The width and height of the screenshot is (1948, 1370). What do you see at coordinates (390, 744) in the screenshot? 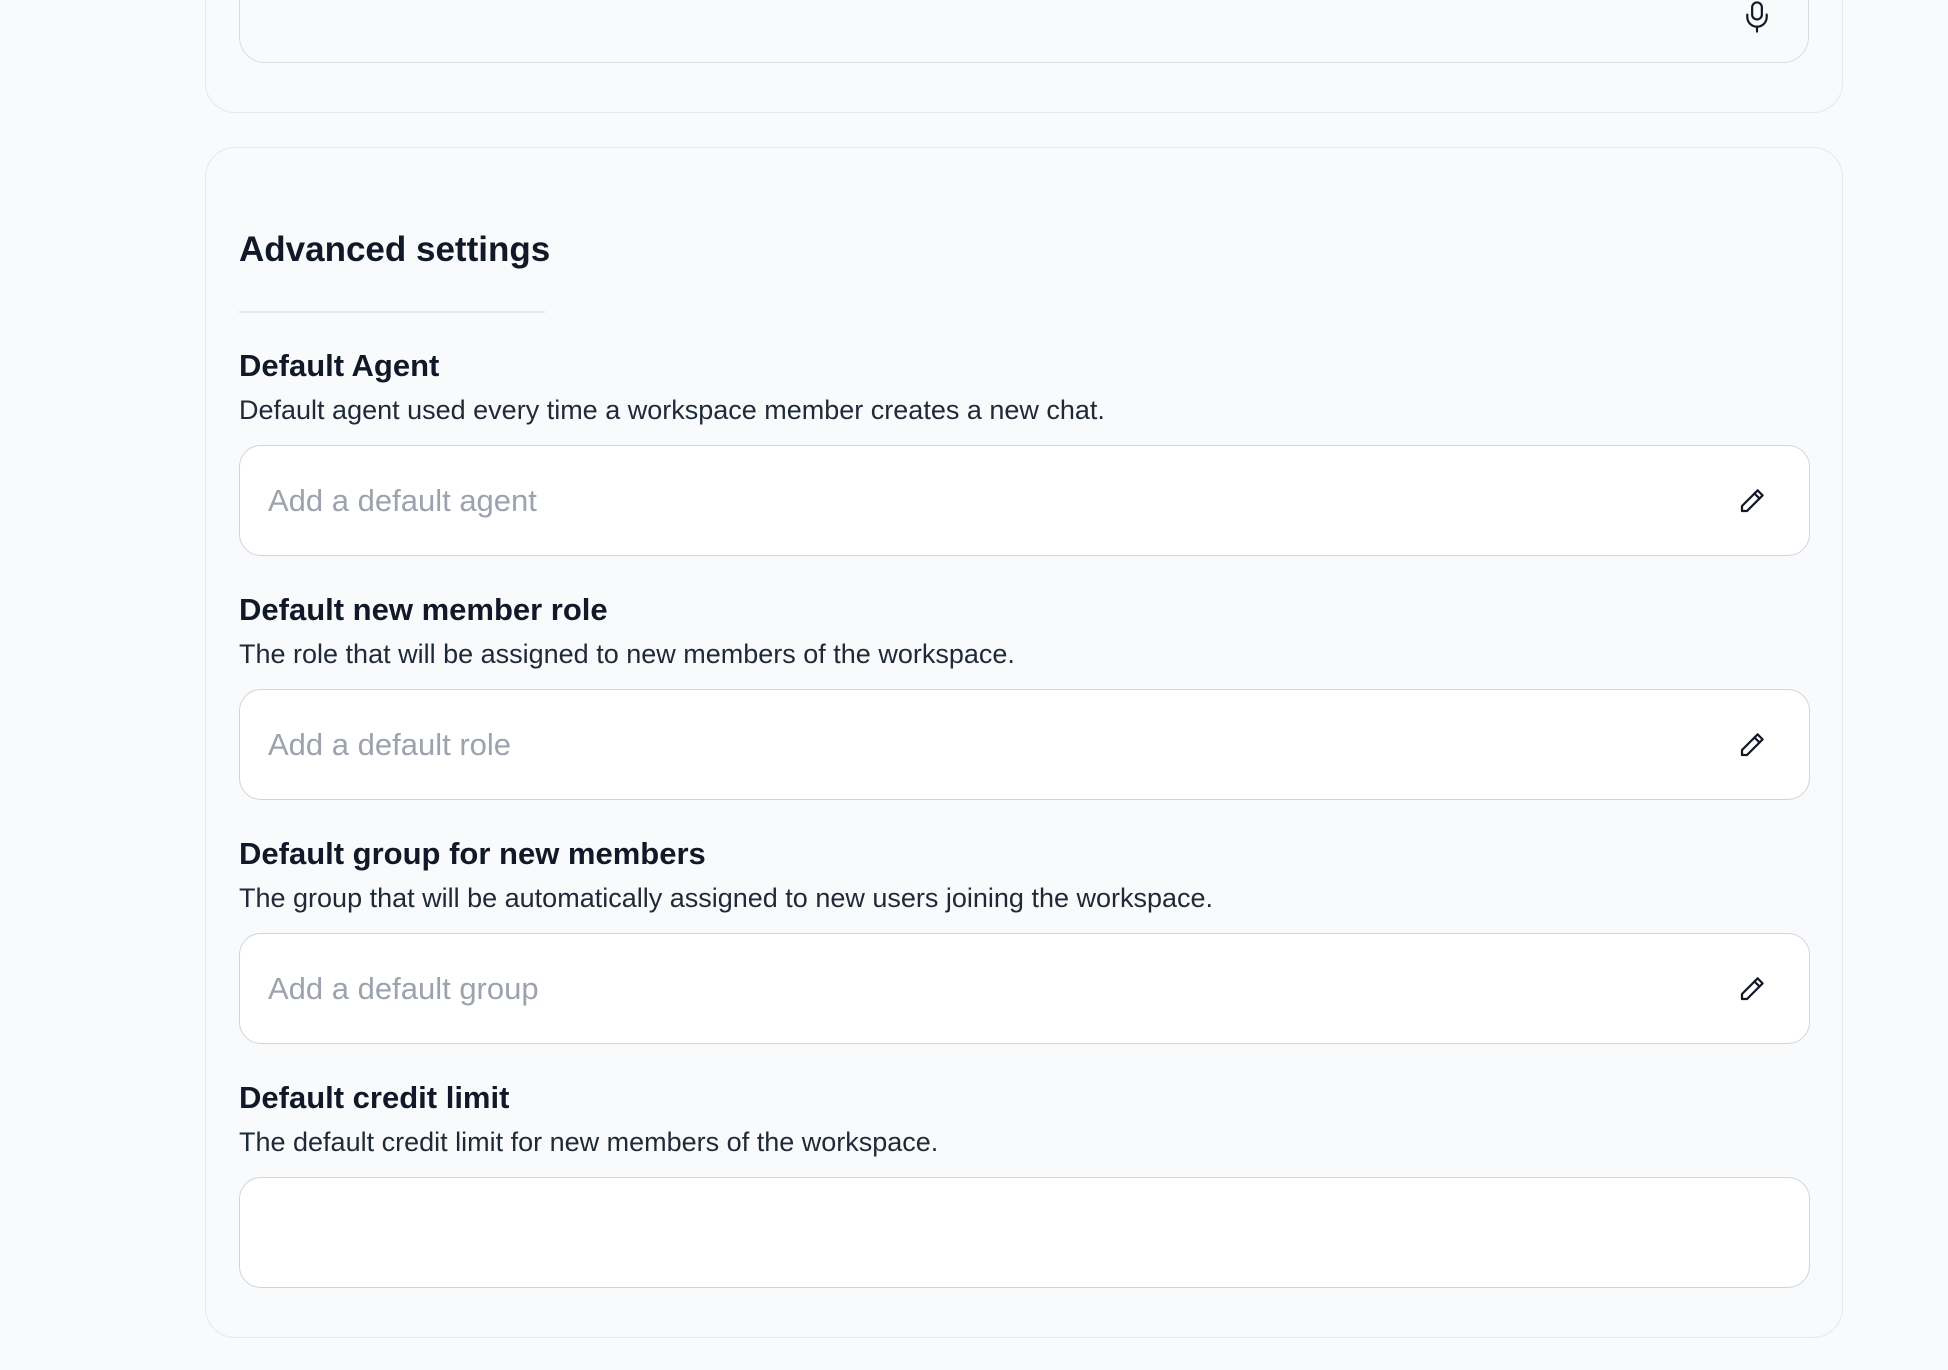
I see `default-role-placeholder: Add a default role` at bounding box center [390, 744].